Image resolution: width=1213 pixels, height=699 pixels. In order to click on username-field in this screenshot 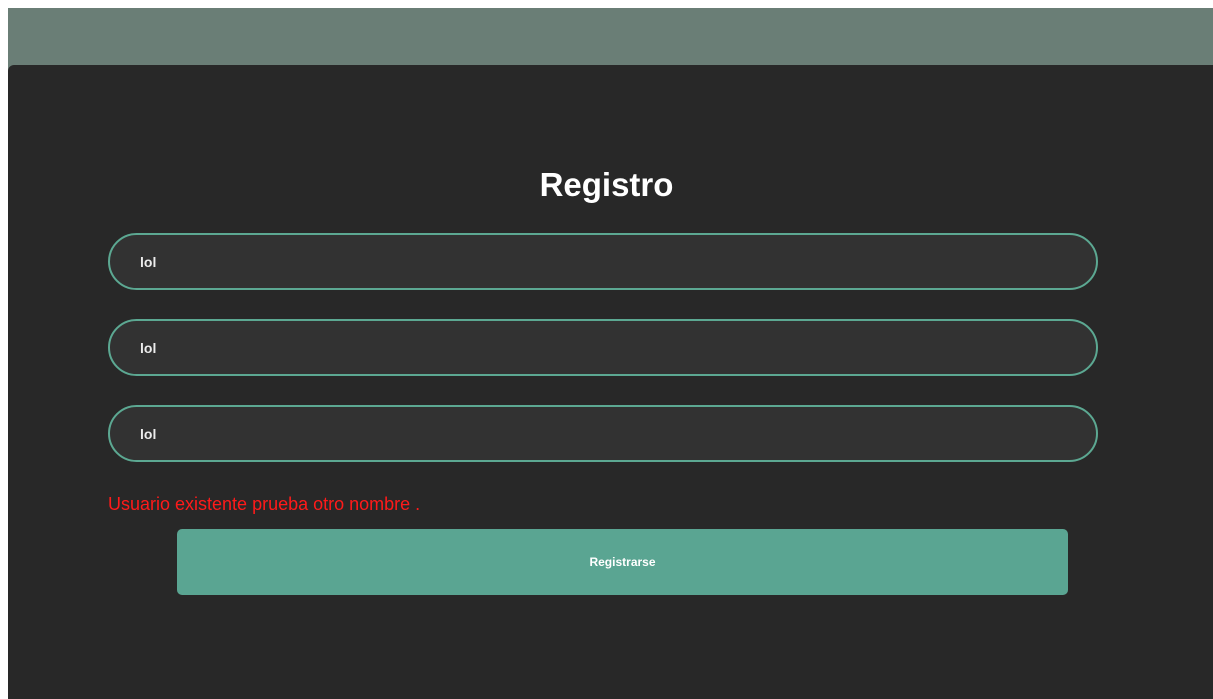, I will do `click(603, 261)`.